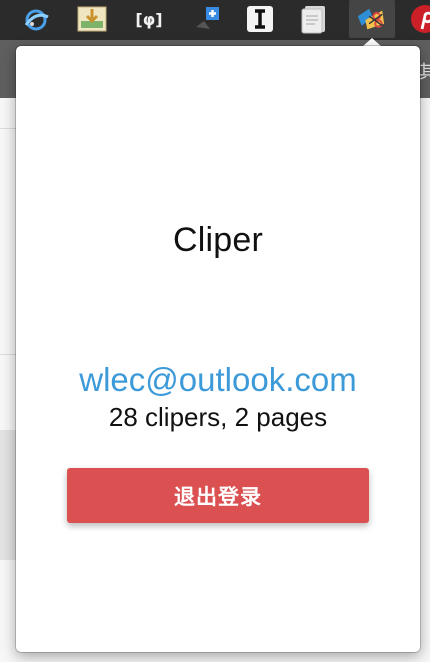 The height and width of the screenshot is (662, 430). Describe the element at coordinates (207, 19) in the screenshot. I see `plus-square-icon` at that location.